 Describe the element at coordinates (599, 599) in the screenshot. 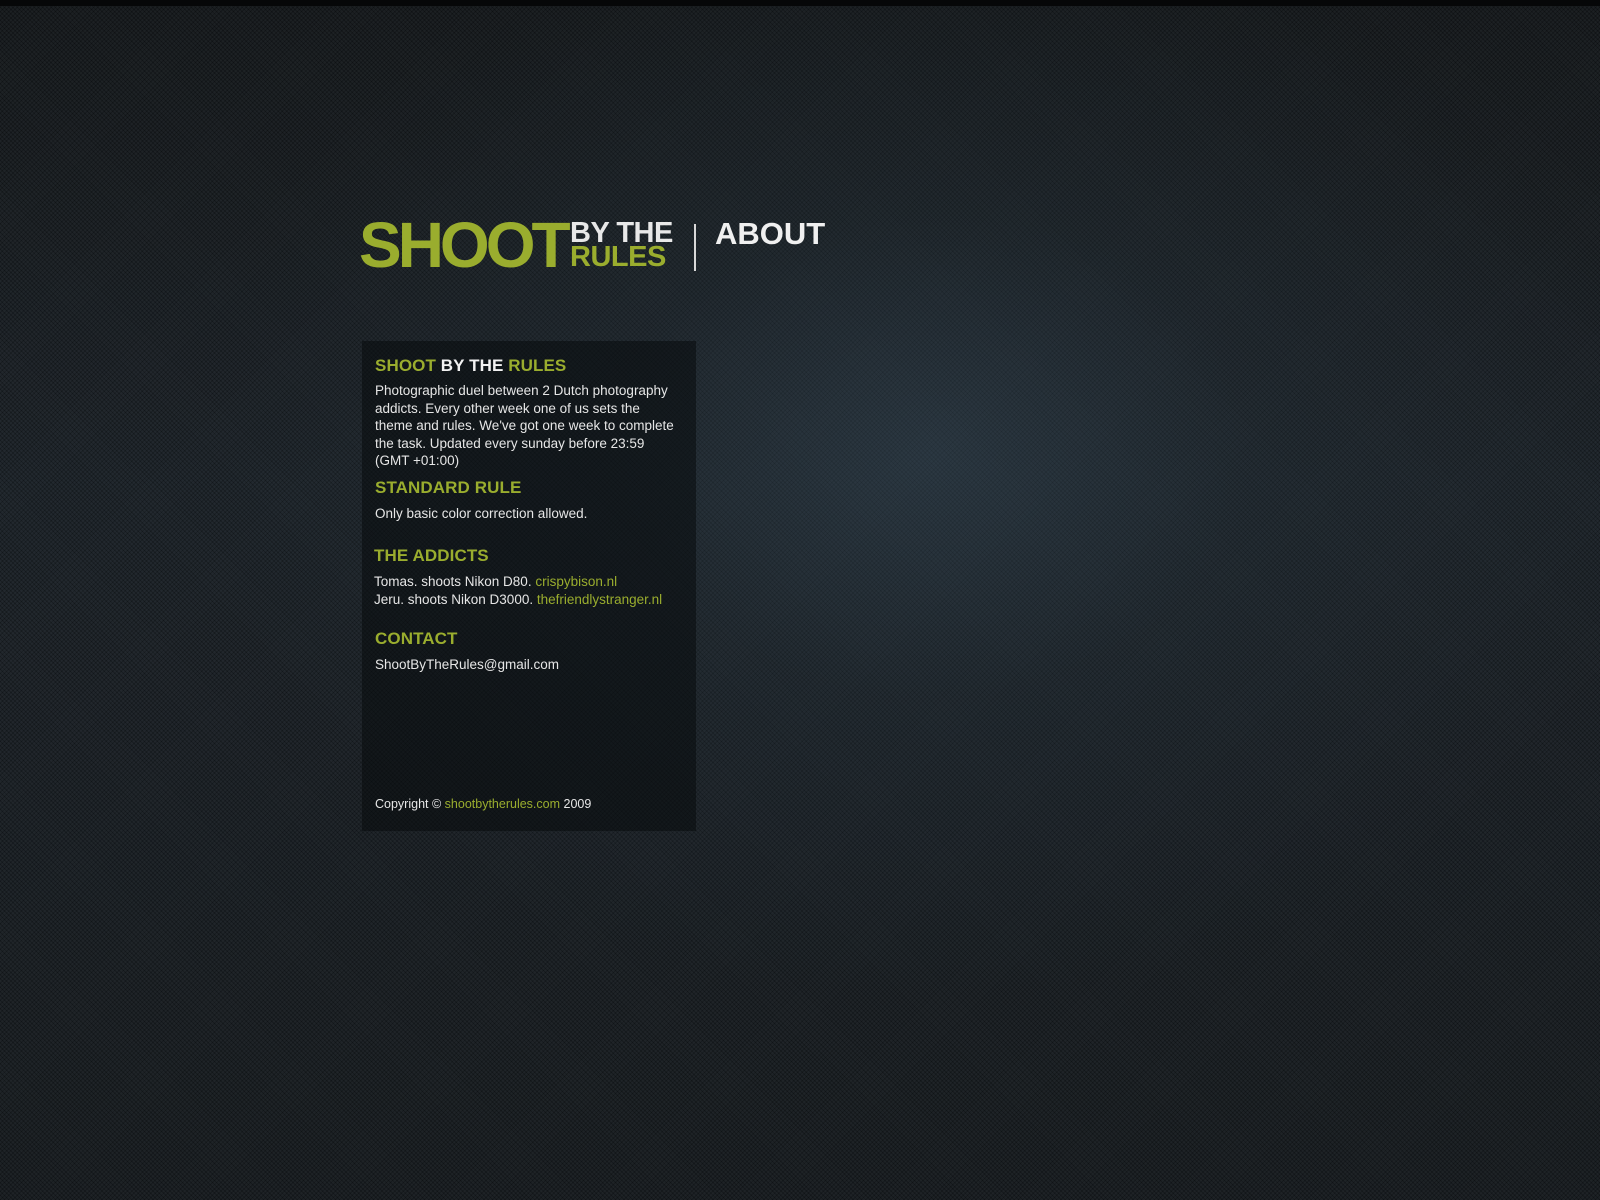

I see `addict-website-link: thefriendlystranger.nl` at that location.